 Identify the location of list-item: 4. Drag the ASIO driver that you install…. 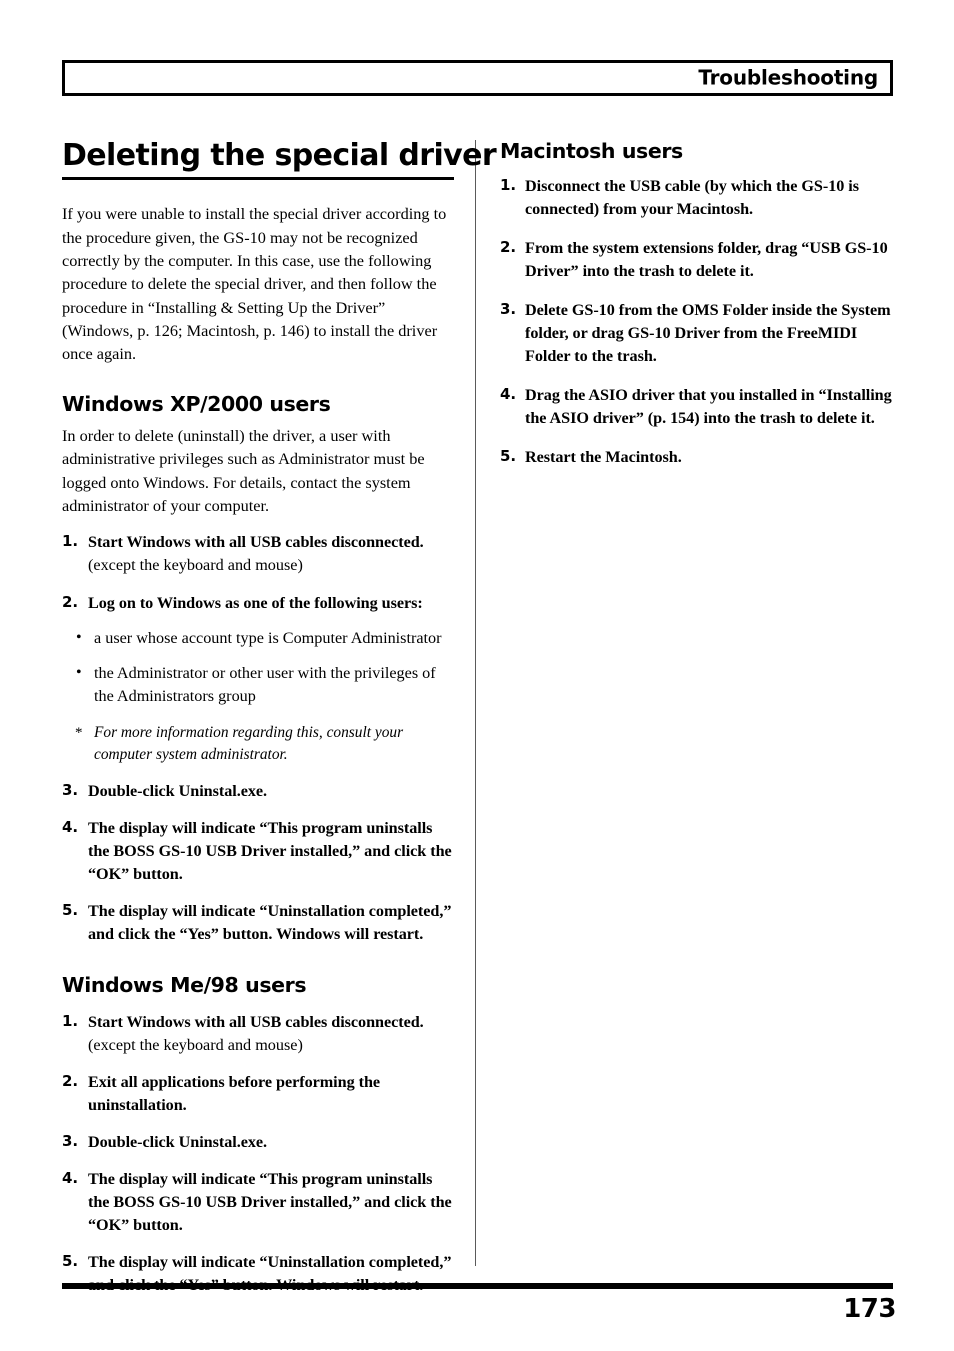
(697, 407).